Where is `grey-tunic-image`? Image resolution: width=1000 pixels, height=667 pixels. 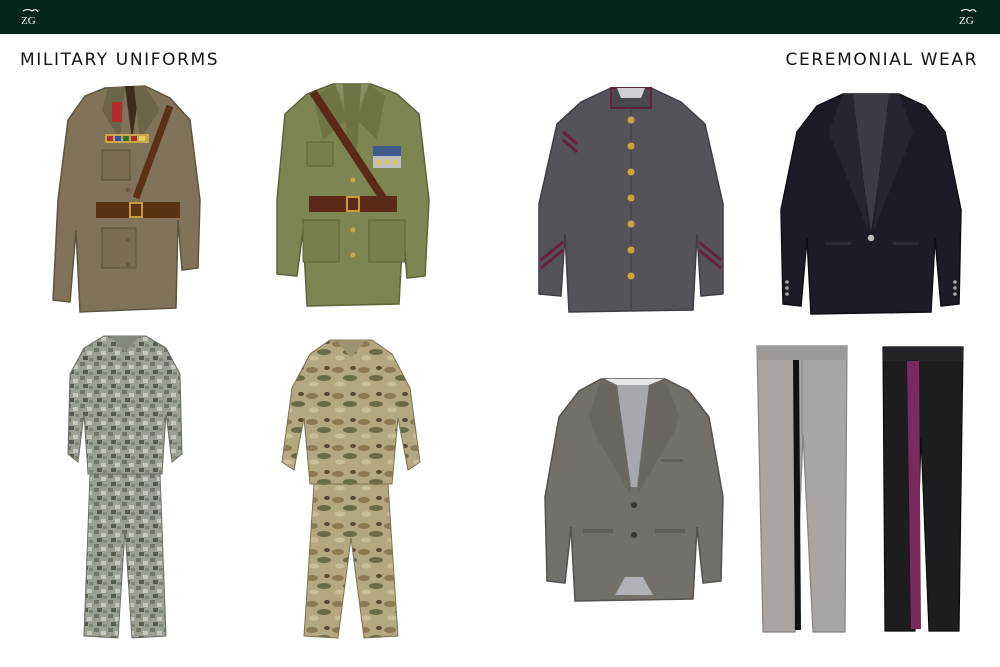
grey-tunic-image is located at coordinates (631, 200).